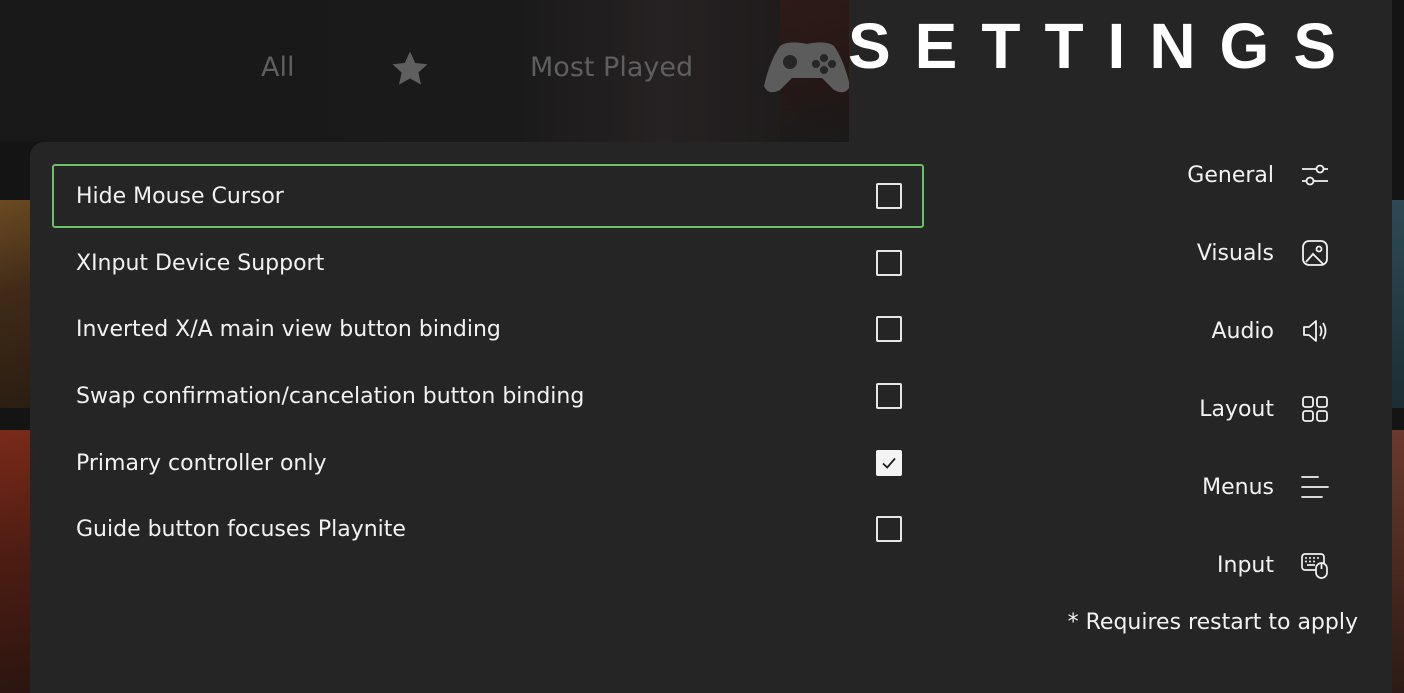 The width and height of the screenshot is (1404, 693). Describe the element at coordinates (1315, 331) in the screenshot. I see `speaker-icon` at that location.